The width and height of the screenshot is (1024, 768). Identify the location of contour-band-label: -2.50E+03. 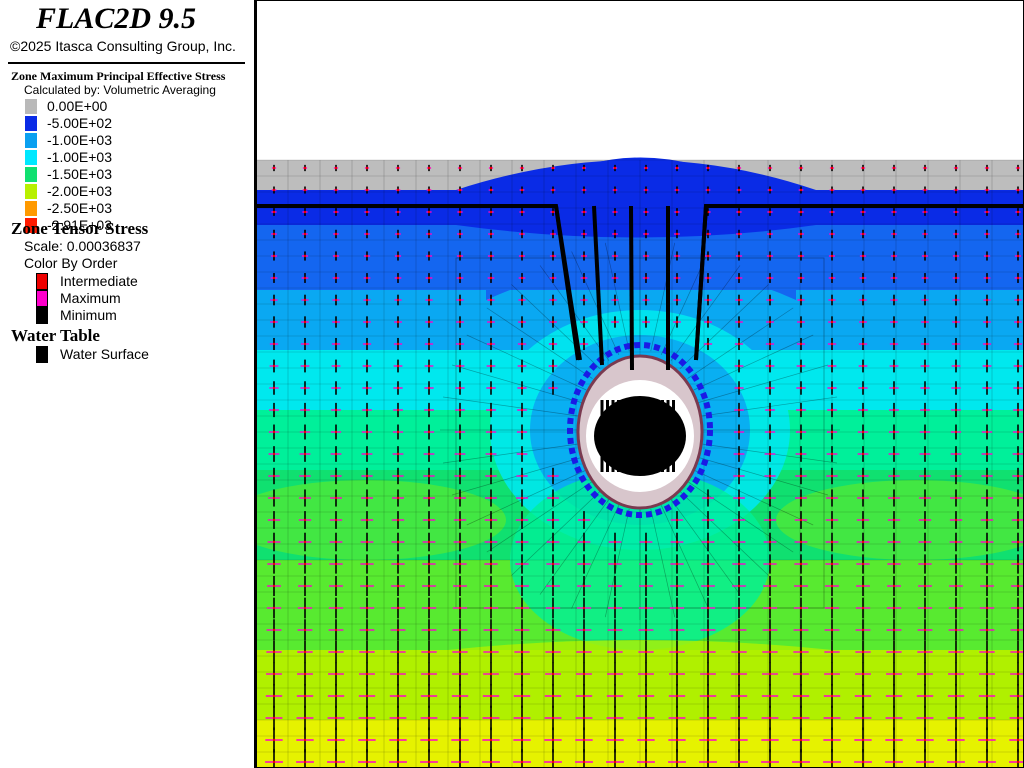
(79, 208).